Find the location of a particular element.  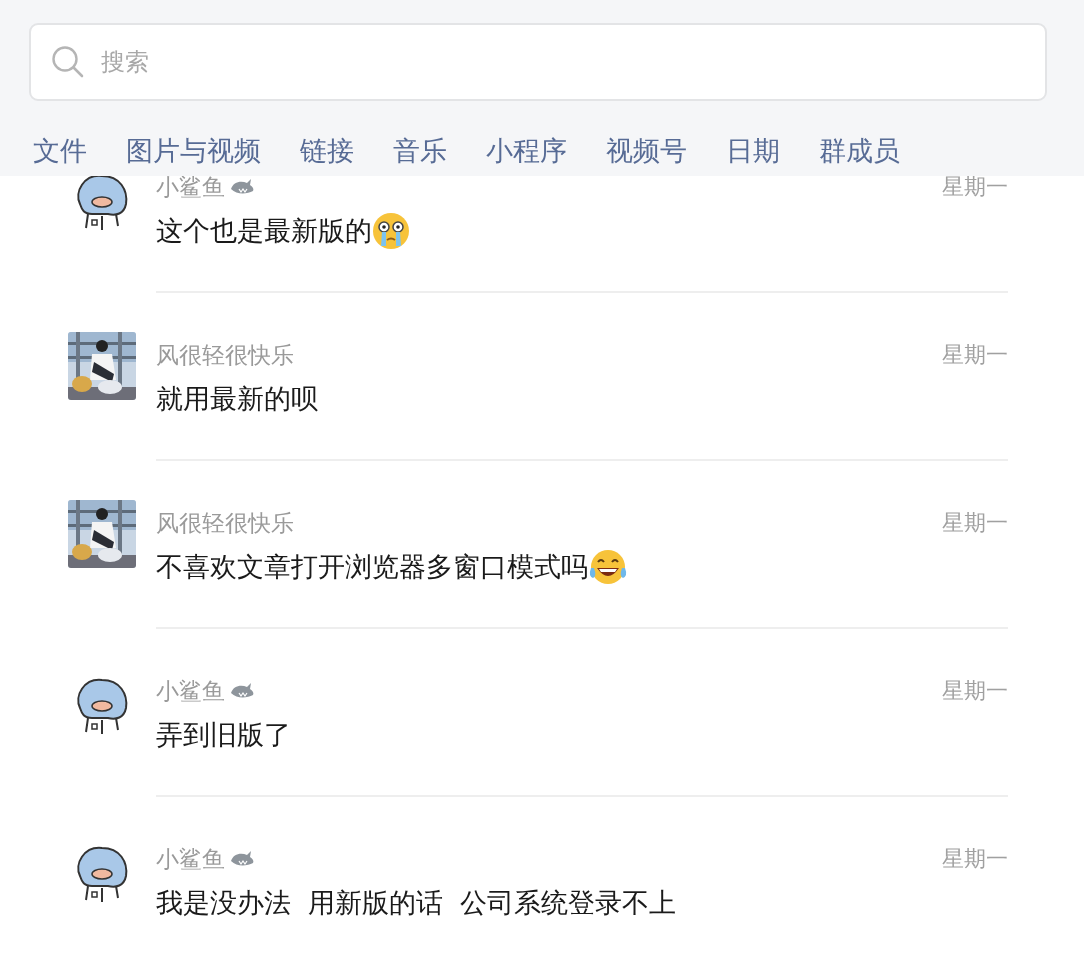

filter-tab: 图片与视频 is located at coordinates (193, 151).